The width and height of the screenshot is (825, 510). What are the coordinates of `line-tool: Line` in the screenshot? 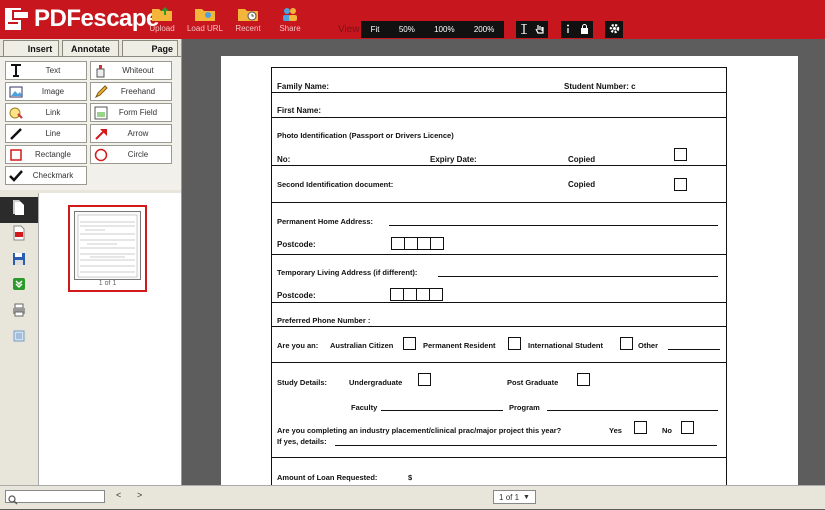 It's located at (46, 133).